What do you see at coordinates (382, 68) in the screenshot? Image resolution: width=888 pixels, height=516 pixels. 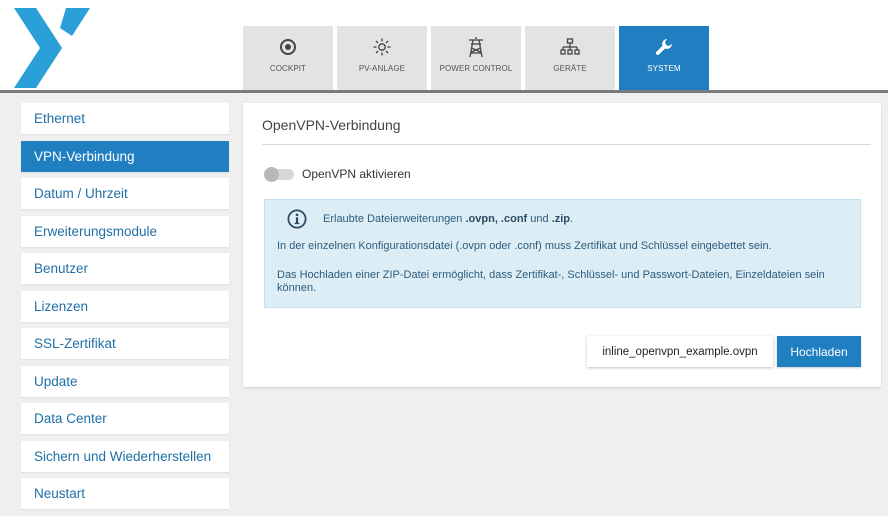 I see `tab-label: PV-ANLAGE` at bounding box center [382, 68].